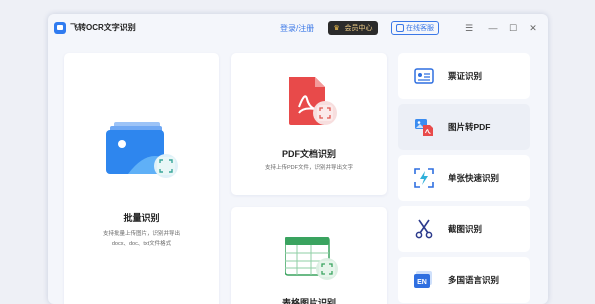 The image size is (595, 304). I want to click on folder-scan-icon, so click(142, 150).